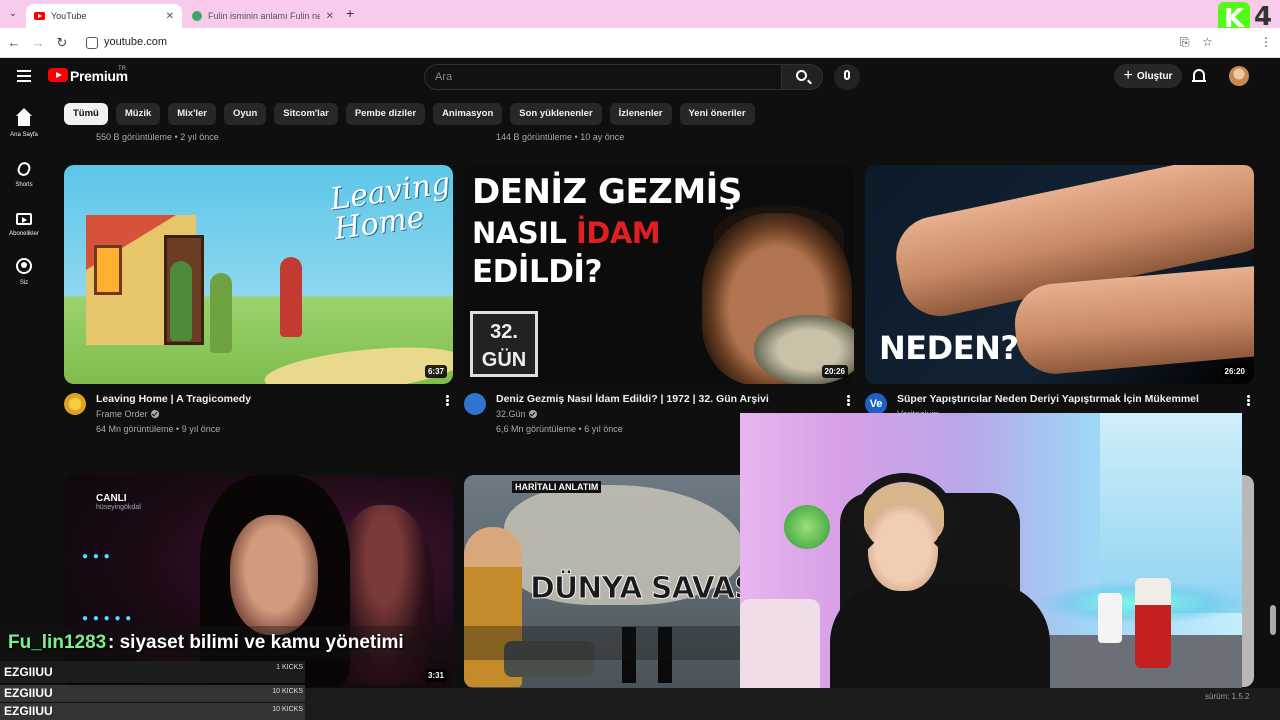  I want to click on stream-bottom-strip, so click(792, 704).